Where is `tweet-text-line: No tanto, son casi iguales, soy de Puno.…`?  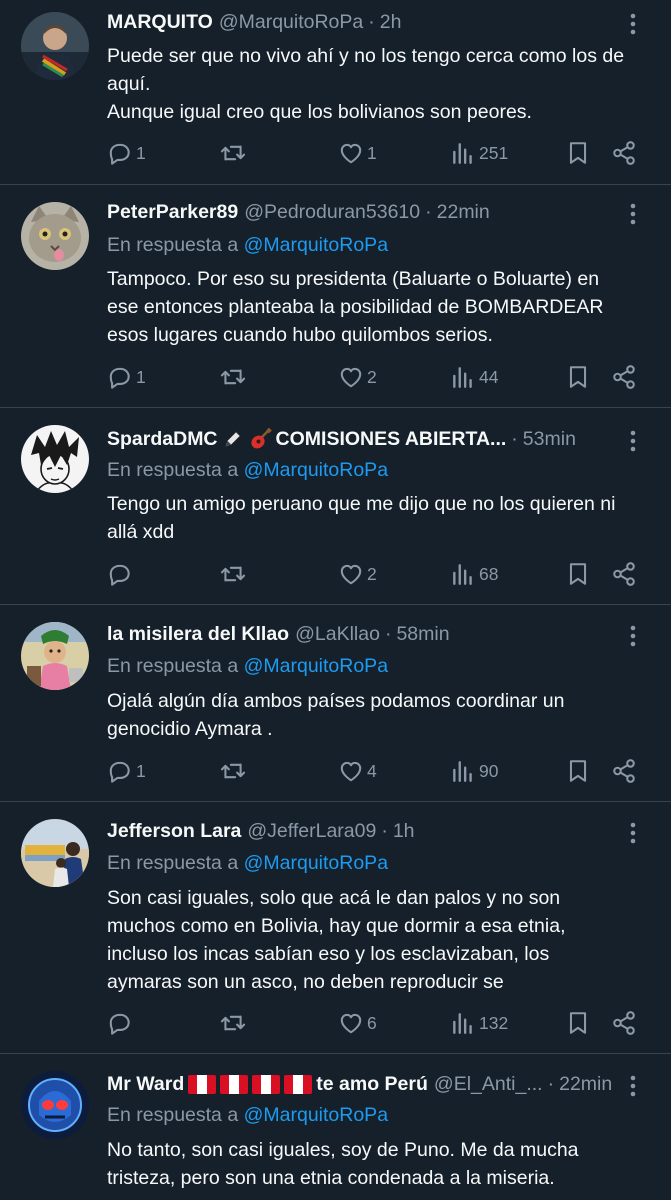 tweet-text-line: No tanto, son casi iguales, soy de Puno.… is located at coordinates (343, 1150).